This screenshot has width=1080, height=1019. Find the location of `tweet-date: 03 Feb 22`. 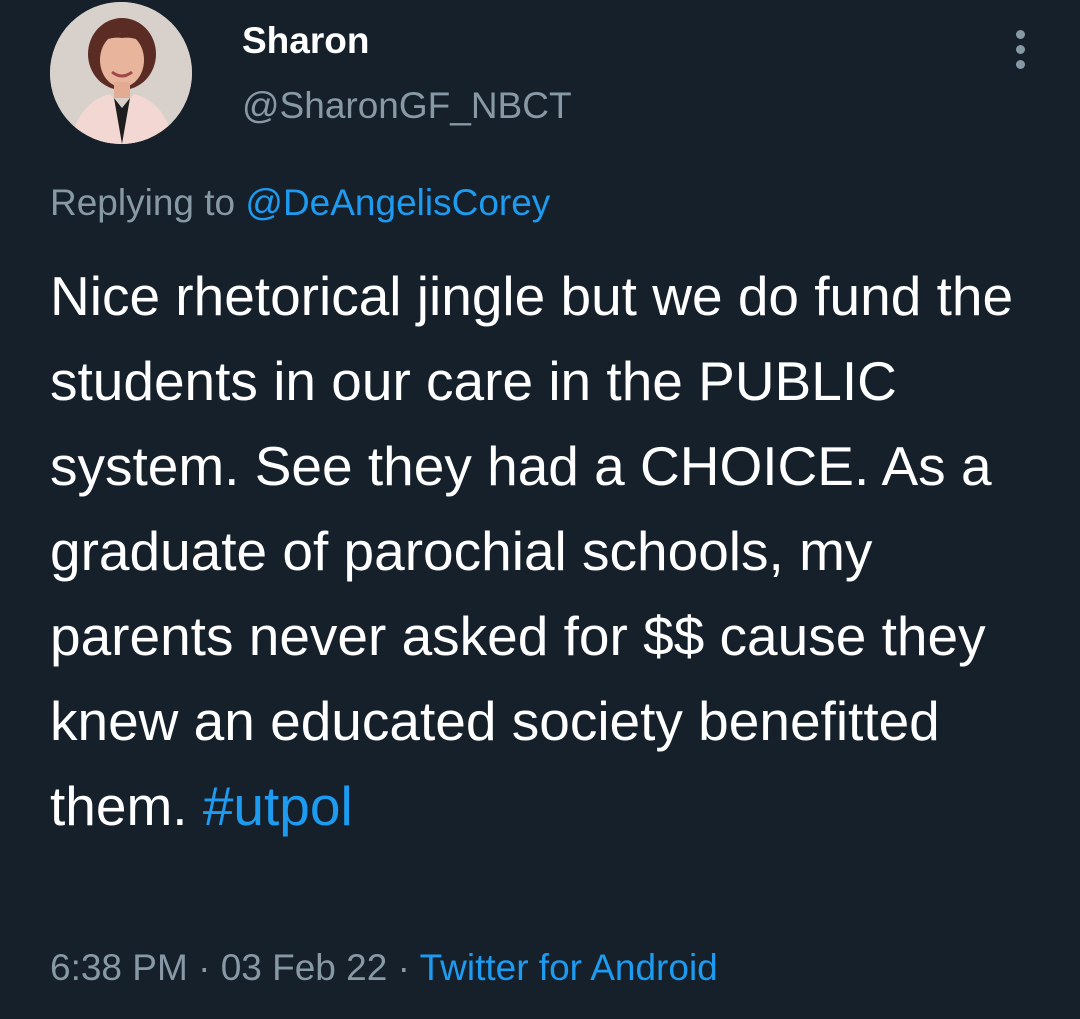

tweet-date: 03 Feb 22 is located at coordinates (304, 967).